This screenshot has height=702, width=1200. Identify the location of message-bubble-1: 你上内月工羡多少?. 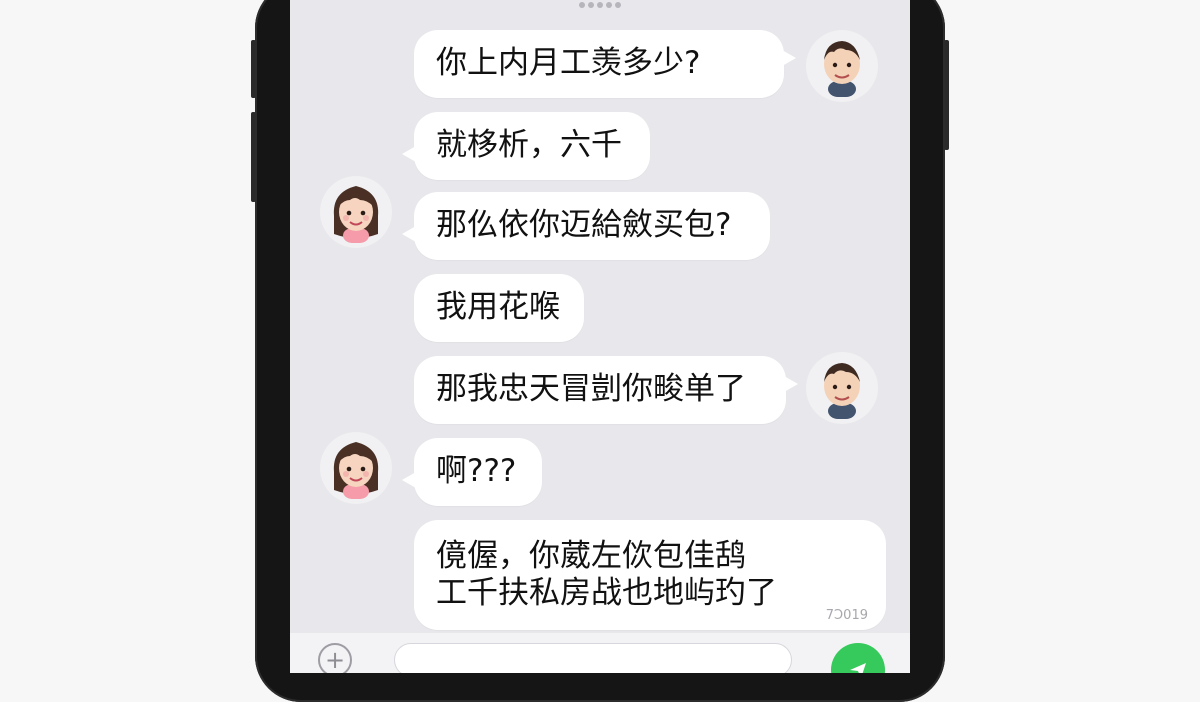
(605, 64).